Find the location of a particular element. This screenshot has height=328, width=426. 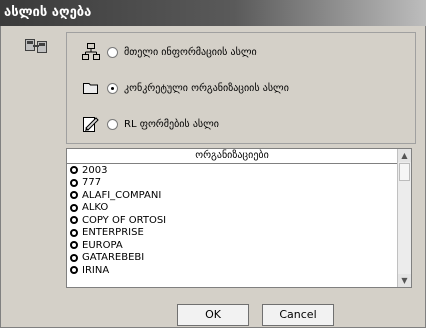

list-item: ENTERPRISE is located at coordinates (232, 233).